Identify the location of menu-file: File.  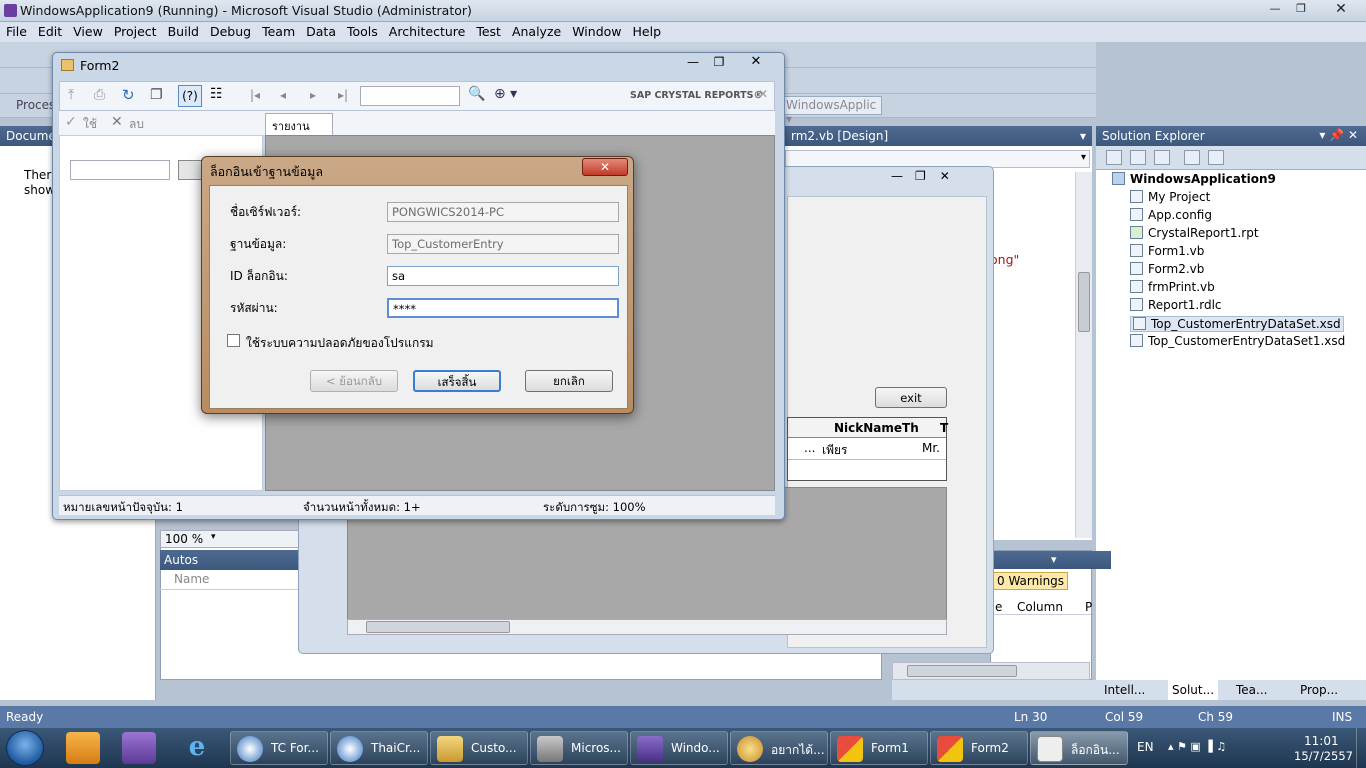
(16, 30).